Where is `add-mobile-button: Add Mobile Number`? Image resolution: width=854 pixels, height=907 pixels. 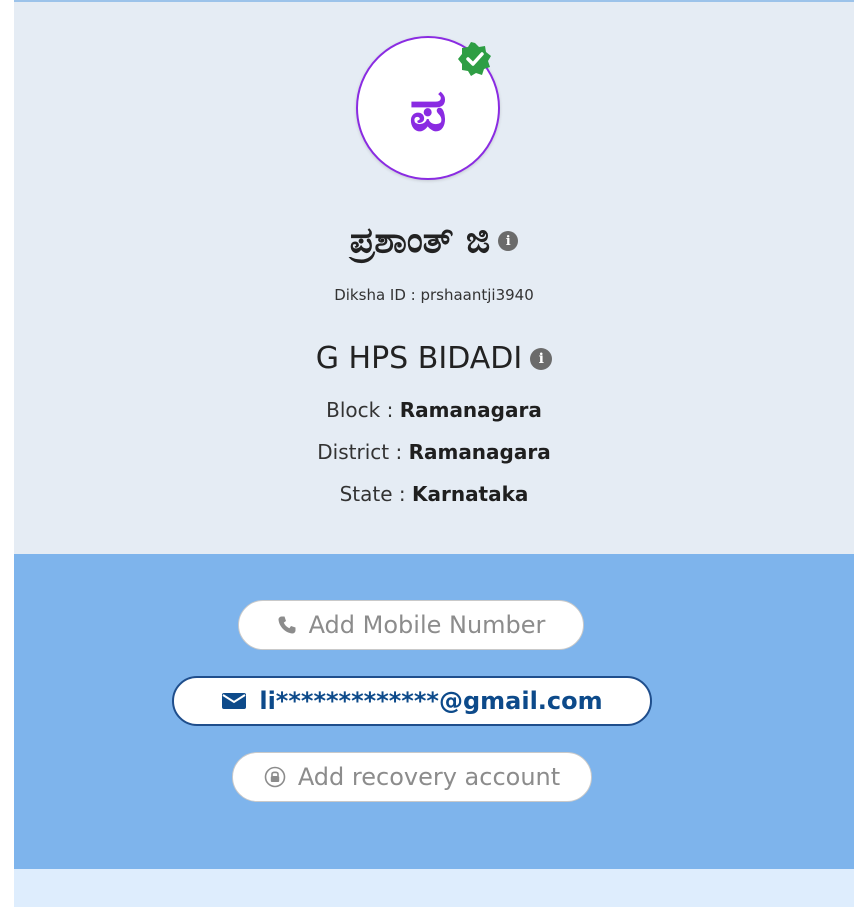 add-mobile-button: Add Mobile Number is located at coordinates (411, 625).